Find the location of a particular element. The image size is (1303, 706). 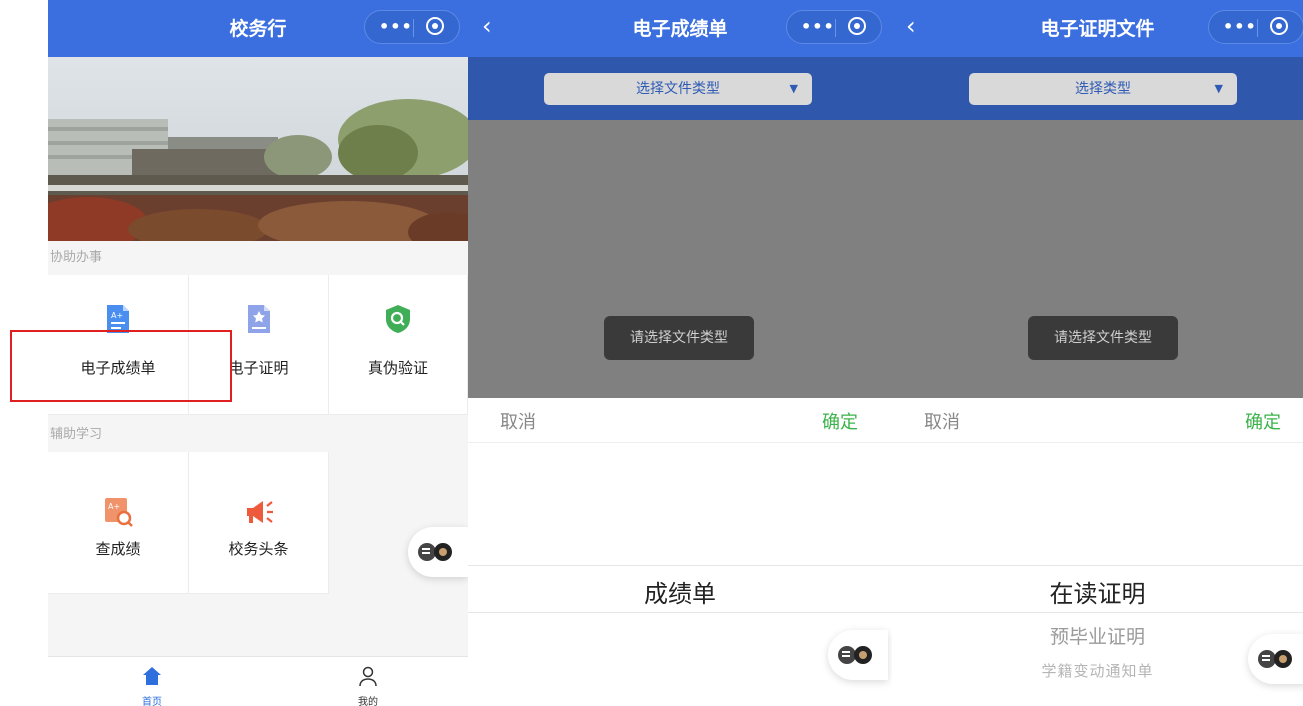

filter-bar: 选择类型 ▼ is located at coordinates (1097, 88).